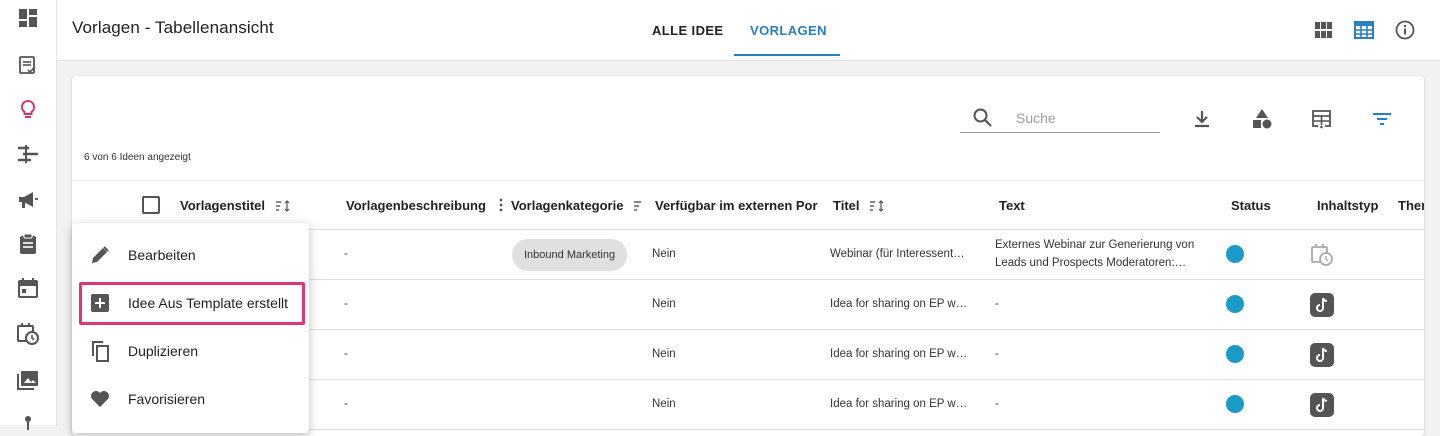  I want to click on table-columns-icon, so click(1322, 119).